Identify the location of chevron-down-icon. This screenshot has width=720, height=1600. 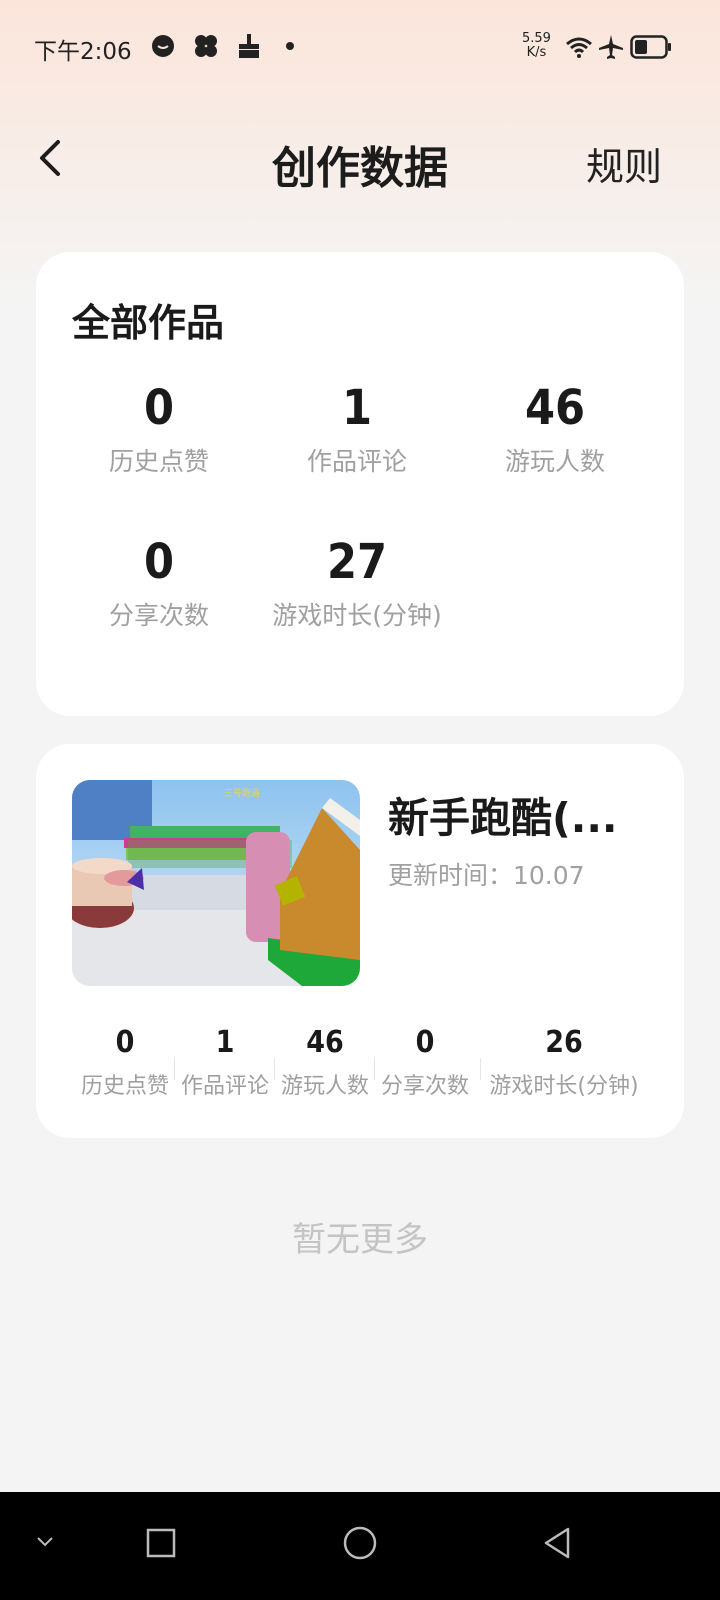
(45, 1542).